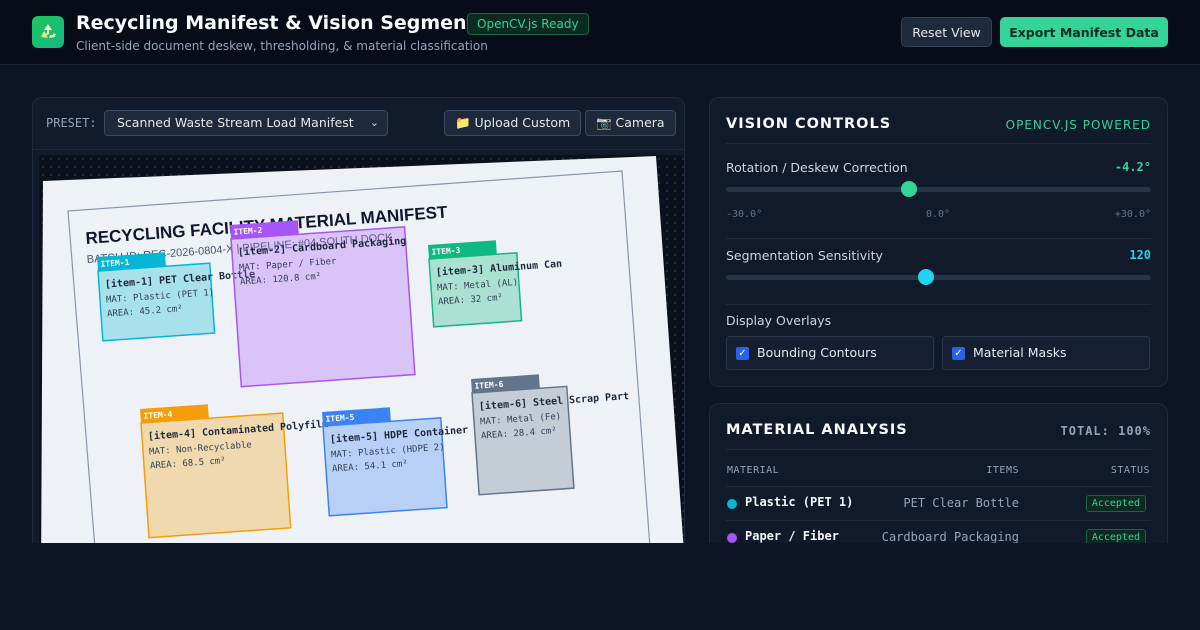 The image size is (1200, 630). What do you see at coordinates (528, 24) in the screenshot?
I see `status-badge: OpenCV.js Ready` at bounding box center [528, 24].